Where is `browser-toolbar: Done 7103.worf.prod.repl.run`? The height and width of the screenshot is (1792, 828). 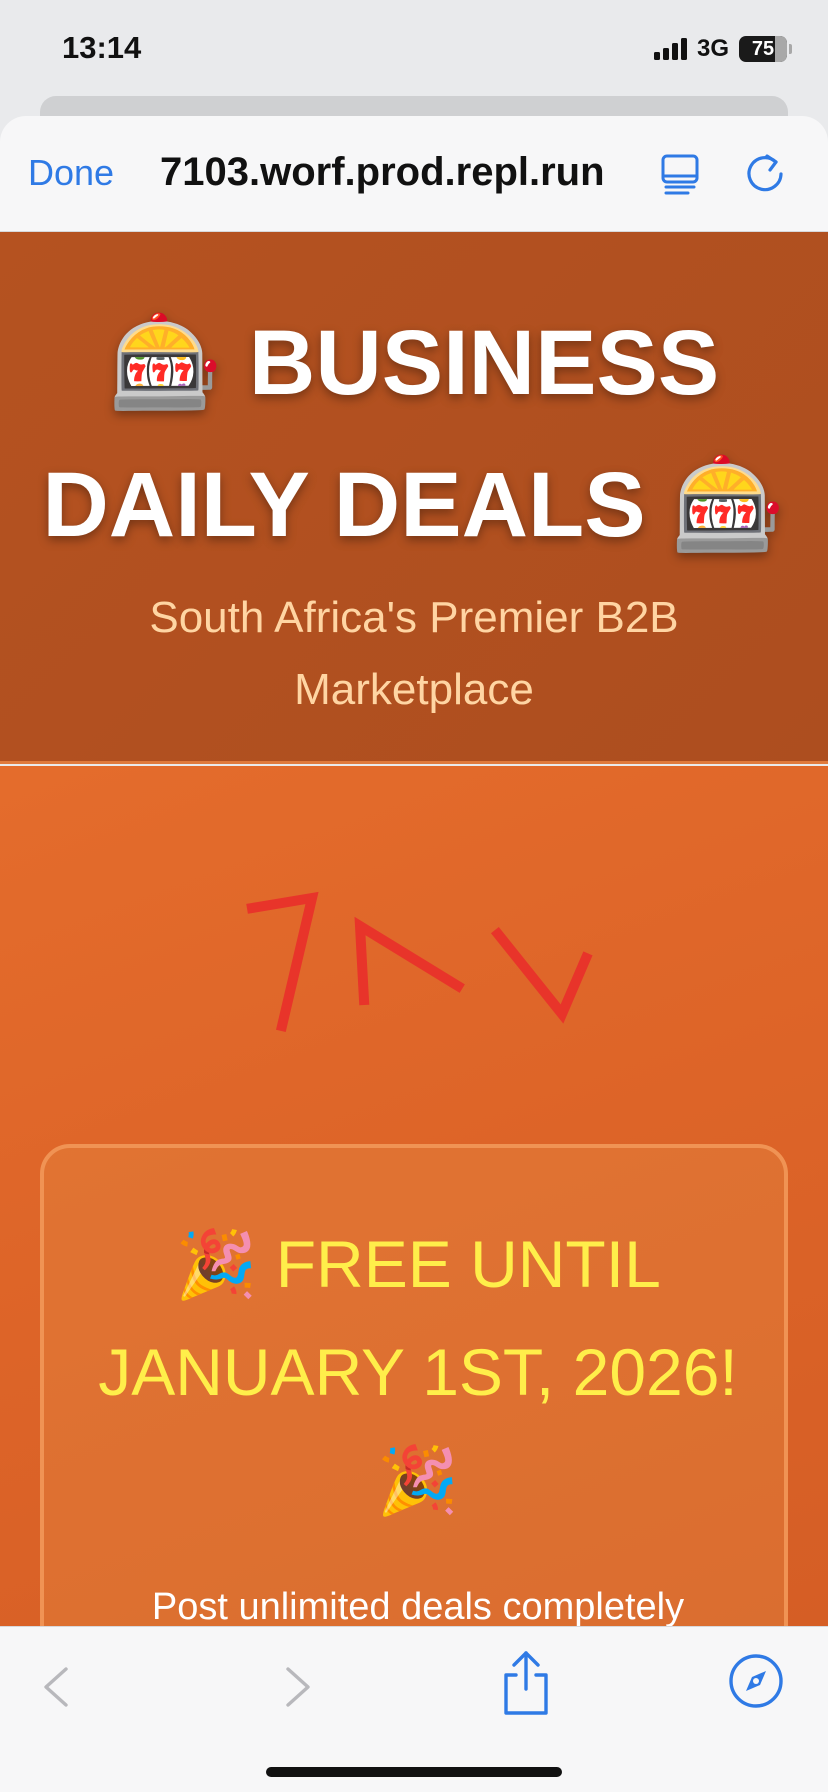
browser-toolbar: Done 7103.worf.prod.repl.run is located at coordinates (414, 174).